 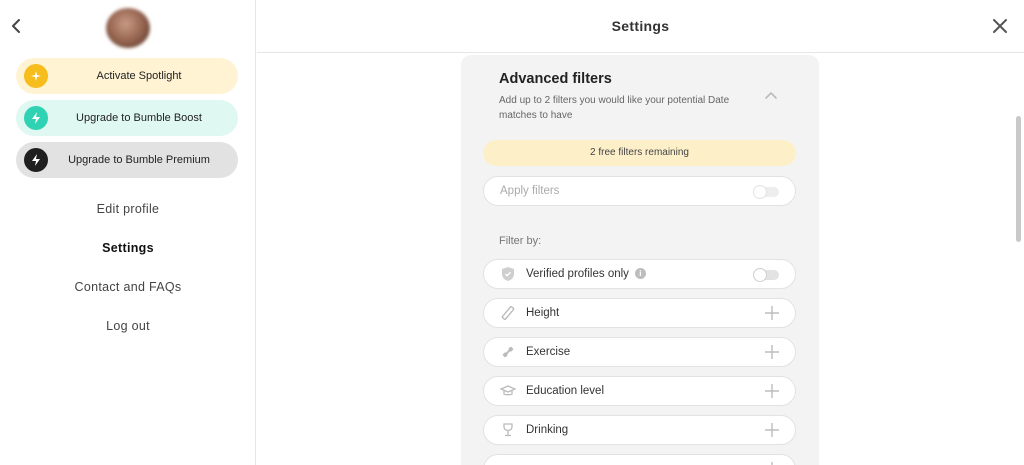 I want to click on upgrade-boost-button: Upgrade to Bumble Boost, so click(x=127, y=118).